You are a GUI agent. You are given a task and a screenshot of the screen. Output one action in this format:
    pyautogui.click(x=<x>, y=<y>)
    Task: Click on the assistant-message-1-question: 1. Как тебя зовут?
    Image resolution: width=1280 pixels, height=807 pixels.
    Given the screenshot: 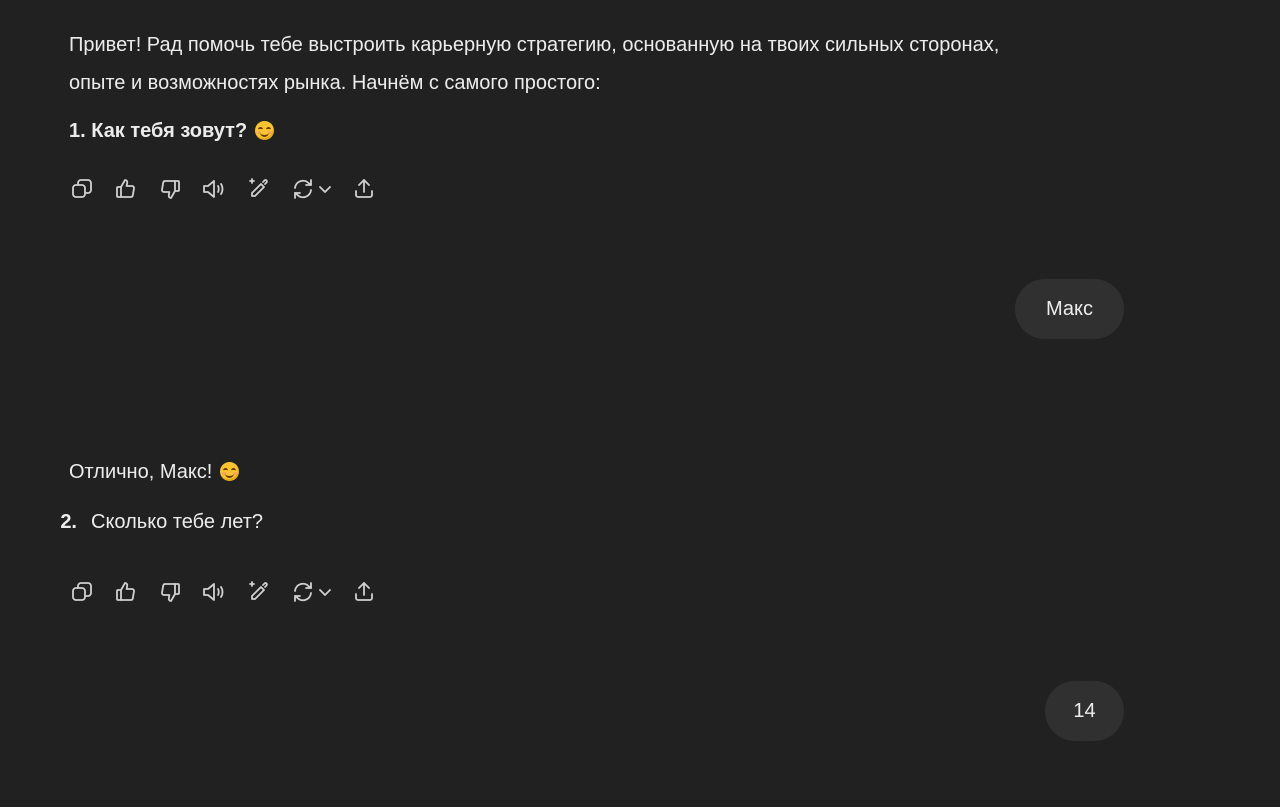 What is the action you would take?
    pyautogui.click(x=171, y=131)
    